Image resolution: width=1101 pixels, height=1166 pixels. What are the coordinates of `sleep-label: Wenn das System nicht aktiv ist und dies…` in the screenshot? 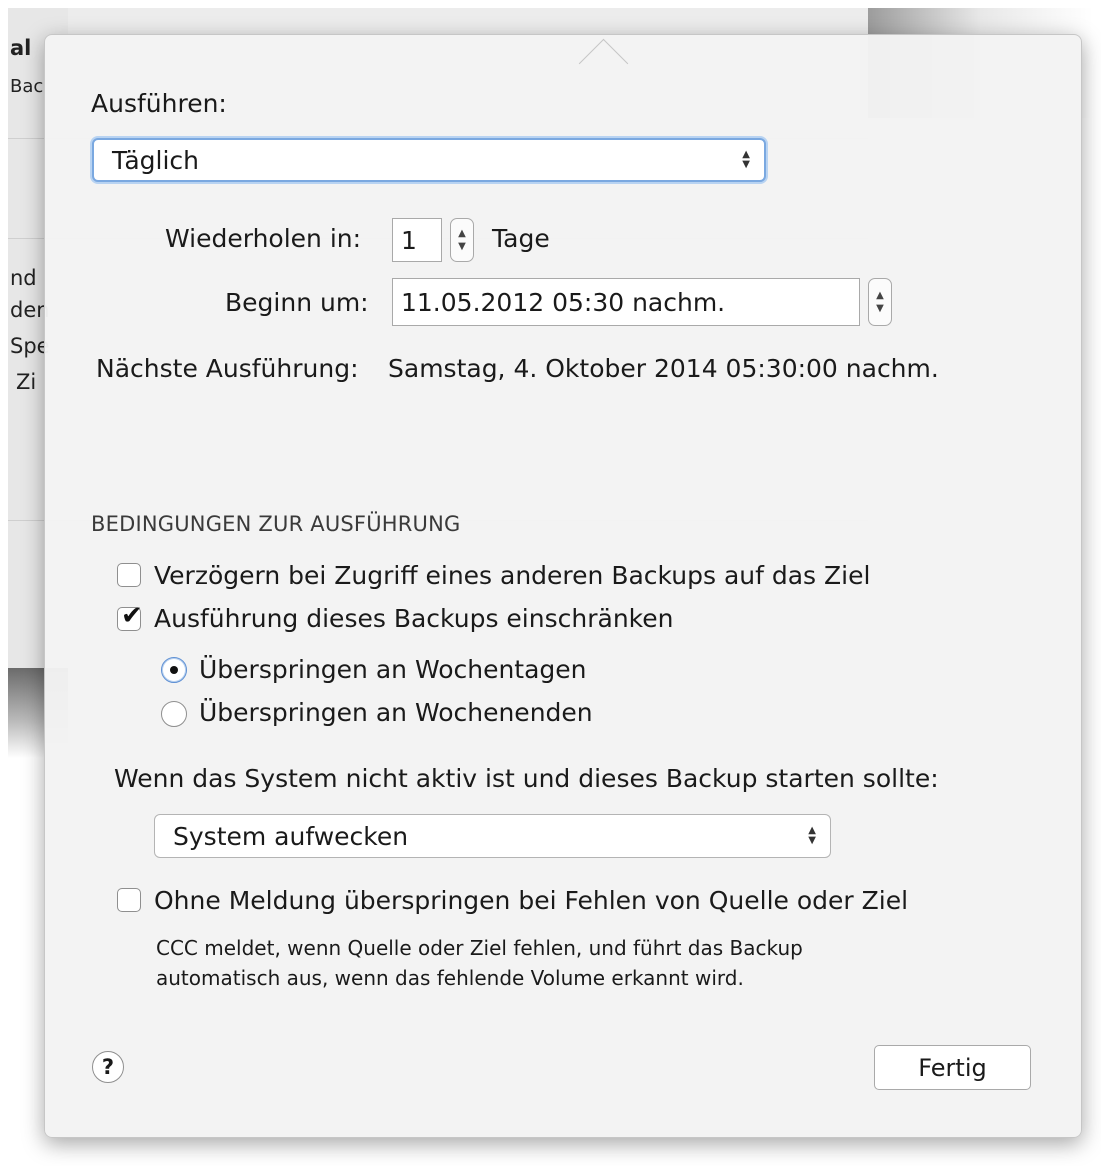 It's located at (526, 778).